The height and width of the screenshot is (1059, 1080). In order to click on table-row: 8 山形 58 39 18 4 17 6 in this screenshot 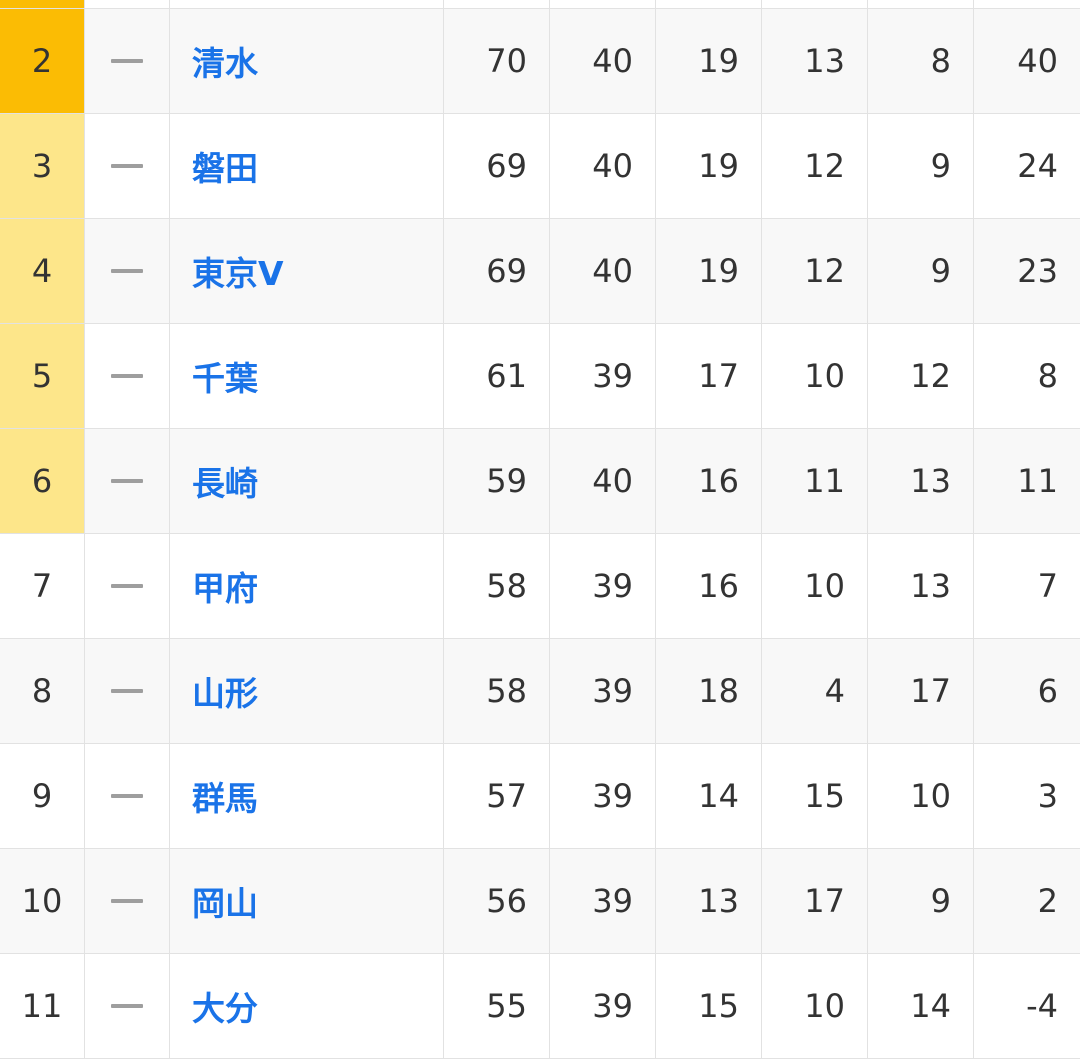, I will do `click(540, 691)`.